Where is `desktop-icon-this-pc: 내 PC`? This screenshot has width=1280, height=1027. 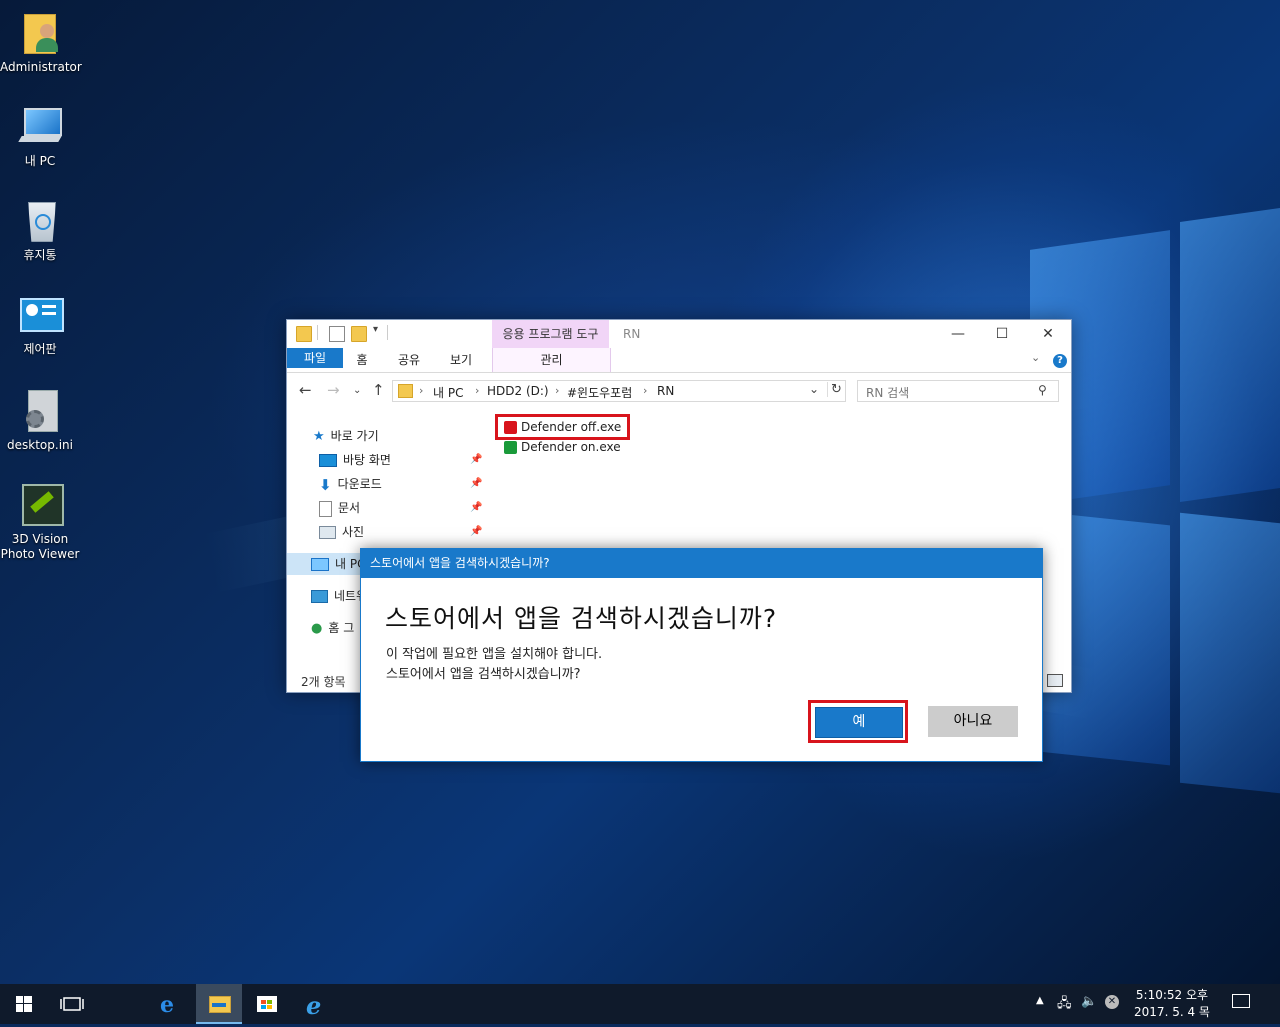 desktop-icon-this-pc: 내 PC is located at coordinates (40, 136).